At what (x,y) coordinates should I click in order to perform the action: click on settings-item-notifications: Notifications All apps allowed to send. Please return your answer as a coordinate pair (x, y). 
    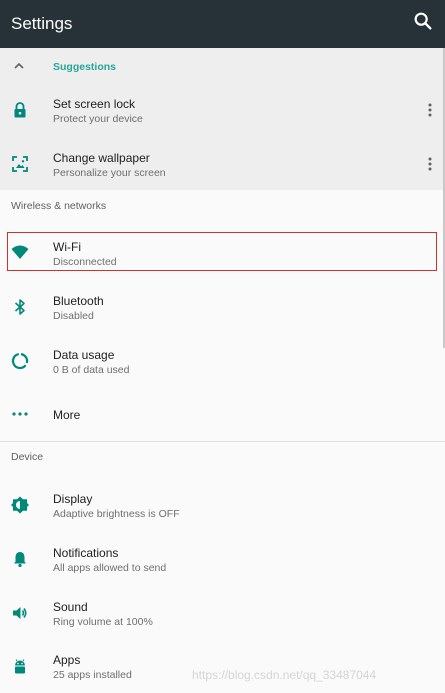
    Looking at the image, I should click on (222, 562).